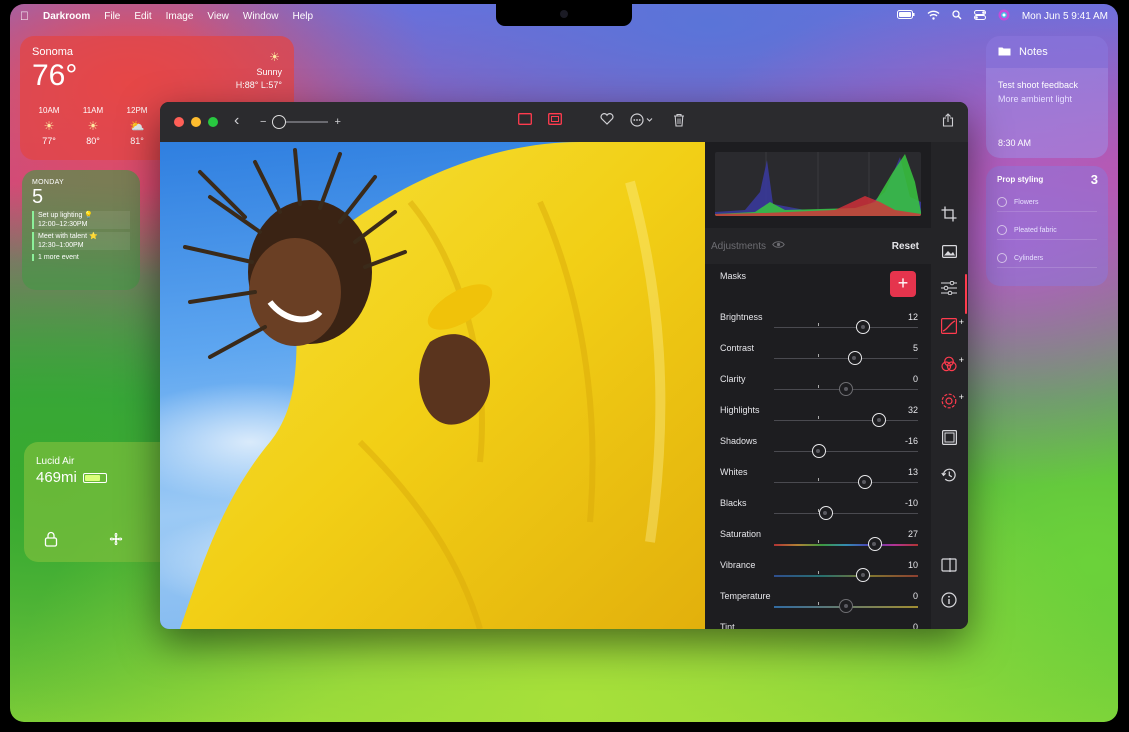 The height and width of the screenshot is (732, 1129). What do you see at coordinates (913, 534) in the screenshot?
I see `slider-value: 27` at bounding box center [913, 534].